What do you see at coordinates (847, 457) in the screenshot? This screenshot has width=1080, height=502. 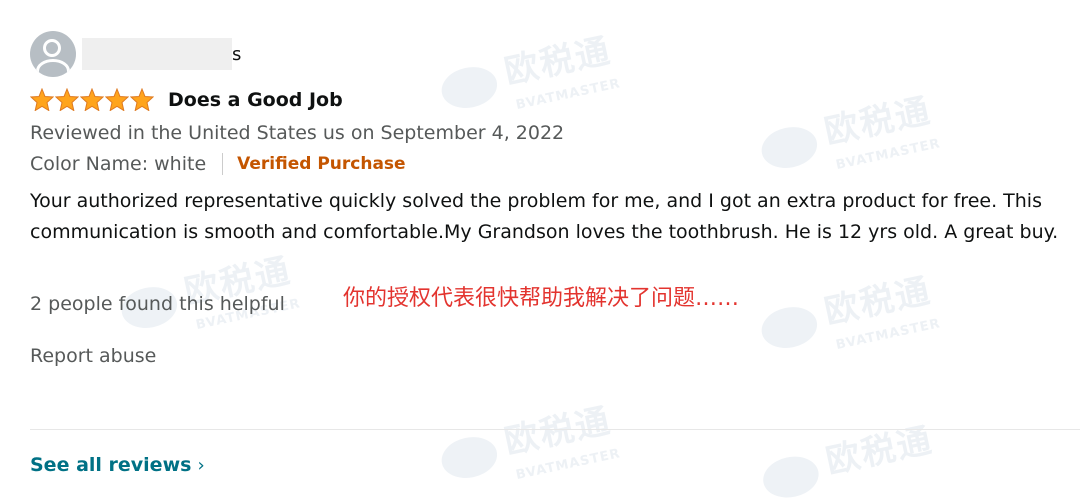 I see `watermark: 欧税通` at bounding box center [847, 457].